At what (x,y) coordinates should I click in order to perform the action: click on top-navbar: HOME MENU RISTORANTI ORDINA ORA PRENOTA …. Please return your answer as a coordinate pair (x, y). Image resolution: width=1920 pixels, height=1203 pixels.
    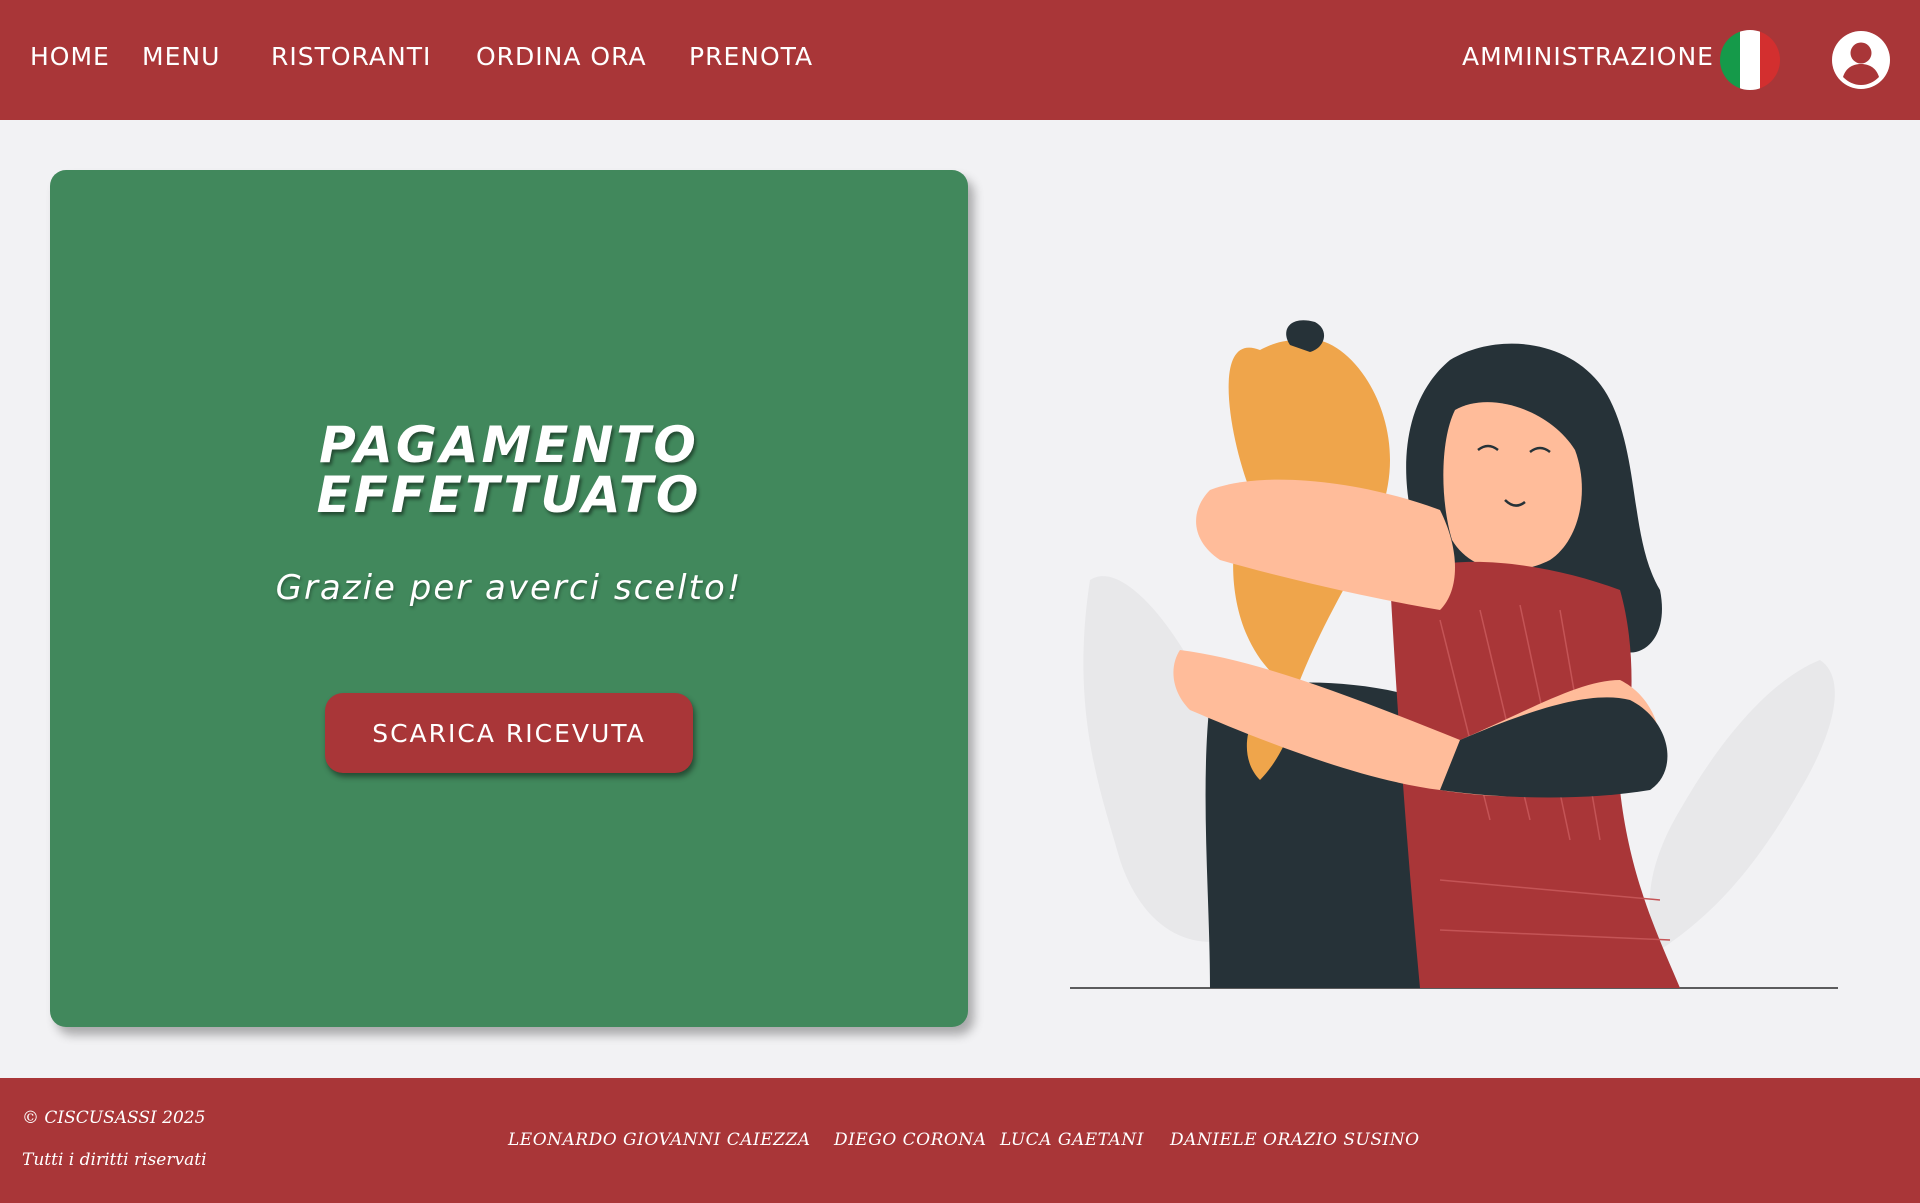
    Looking at the image, I should click on (960, 60).